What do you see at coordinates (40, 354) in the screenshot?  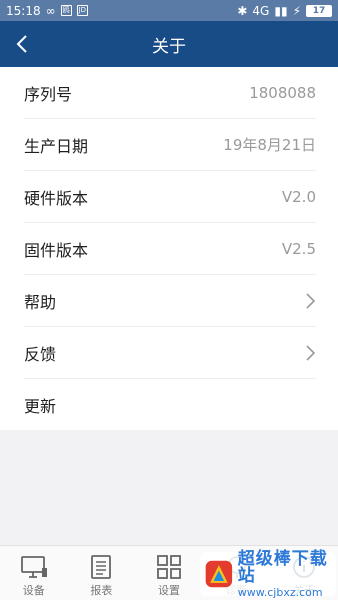 I see `feedback-label: 反馈` at bounding box center [40, 354].